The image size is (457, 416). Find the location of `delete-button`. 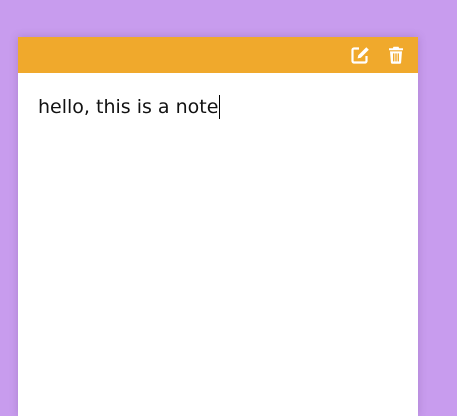

delete-button is located at coordinates (396, 55).